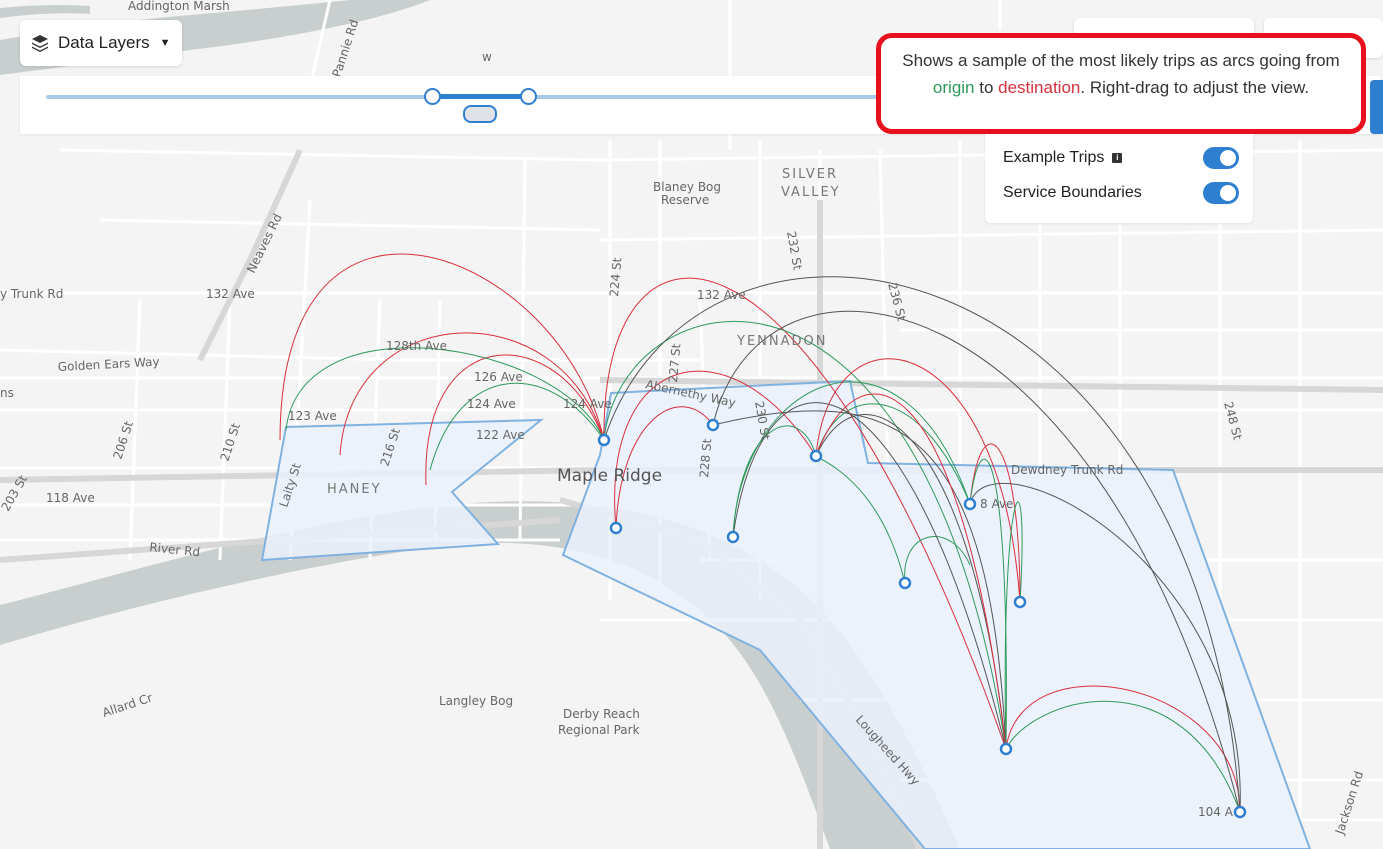  What do you see at coordinates (491, 404) in the screenshot?
I see `label-124-ave-a: 124 Ave` at bounding box center [491, 404].